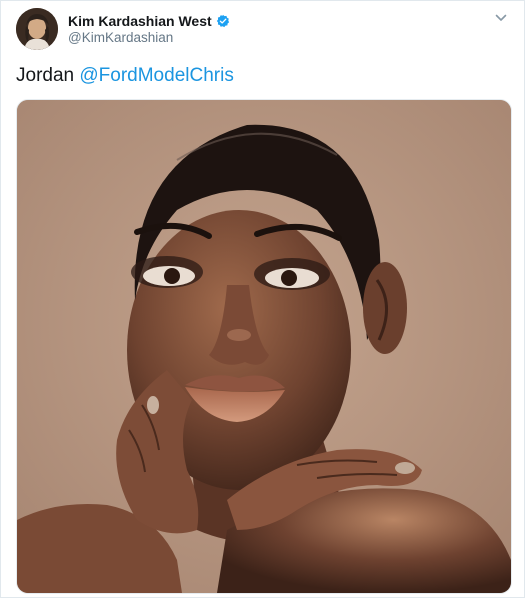 This screenshot has height=600, width=527. I want to click on author-handle: @KimKardashian, so click(120, 37).